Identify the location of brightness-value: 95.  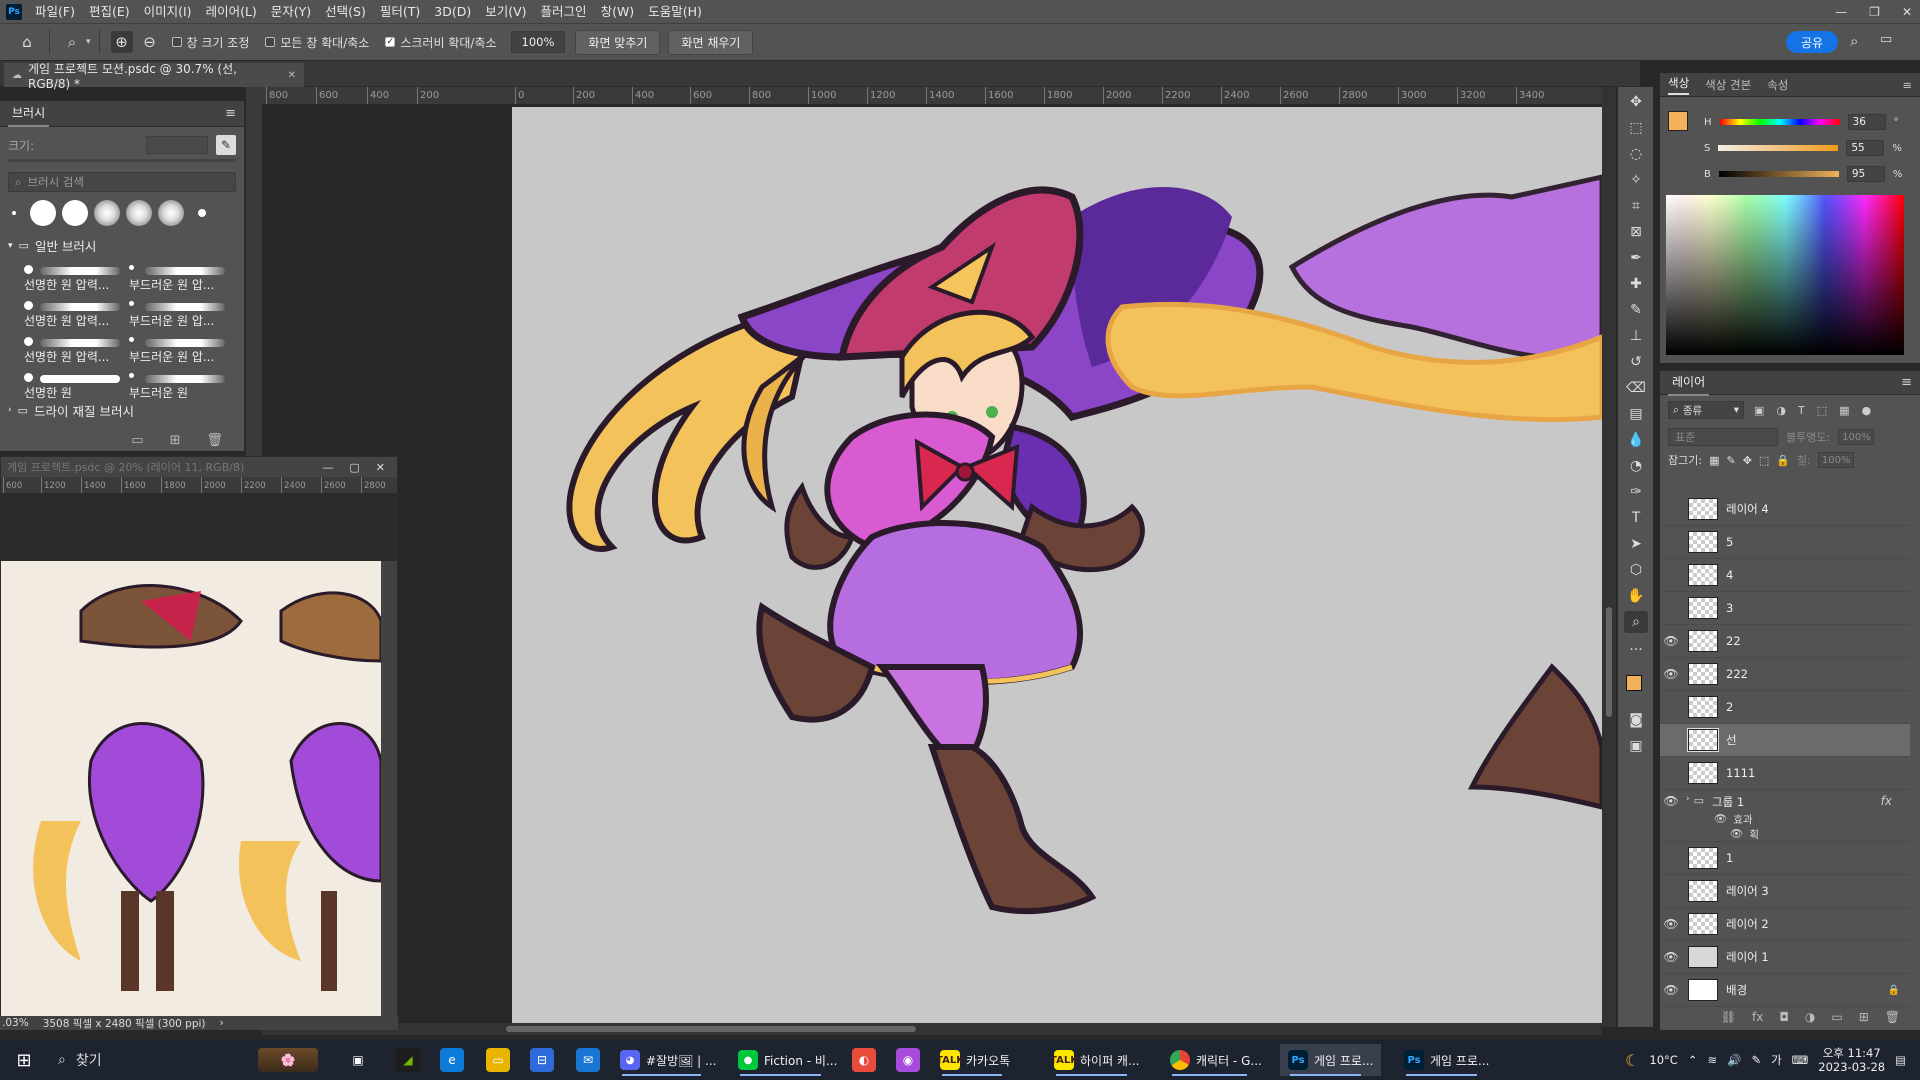
(1865, 174).